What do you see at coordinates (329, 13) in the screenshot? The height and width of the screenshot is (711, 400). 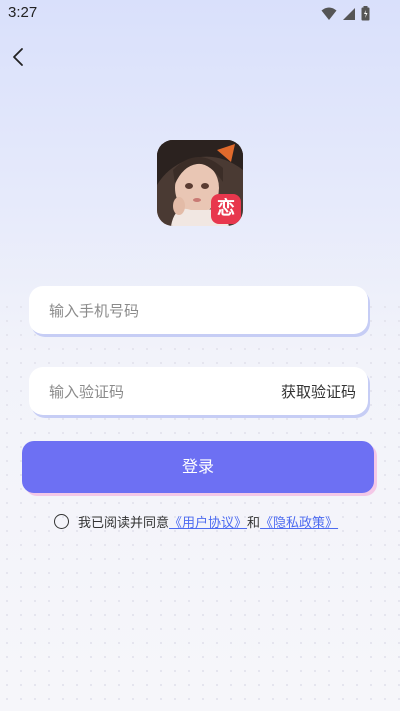 I see `wifi-icon` at bounding box center [329, 13].